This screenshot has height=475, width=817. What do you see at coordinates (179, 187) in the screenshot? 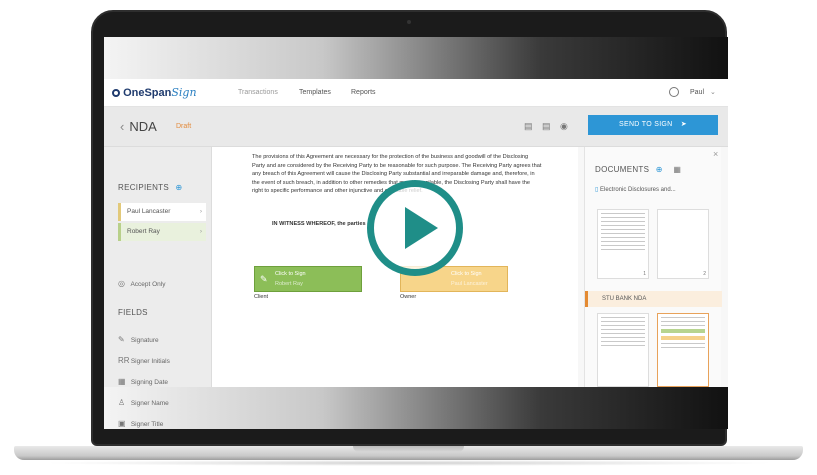
I see `add-recipient-icon: ⊕` at bounding box center [179, 187].